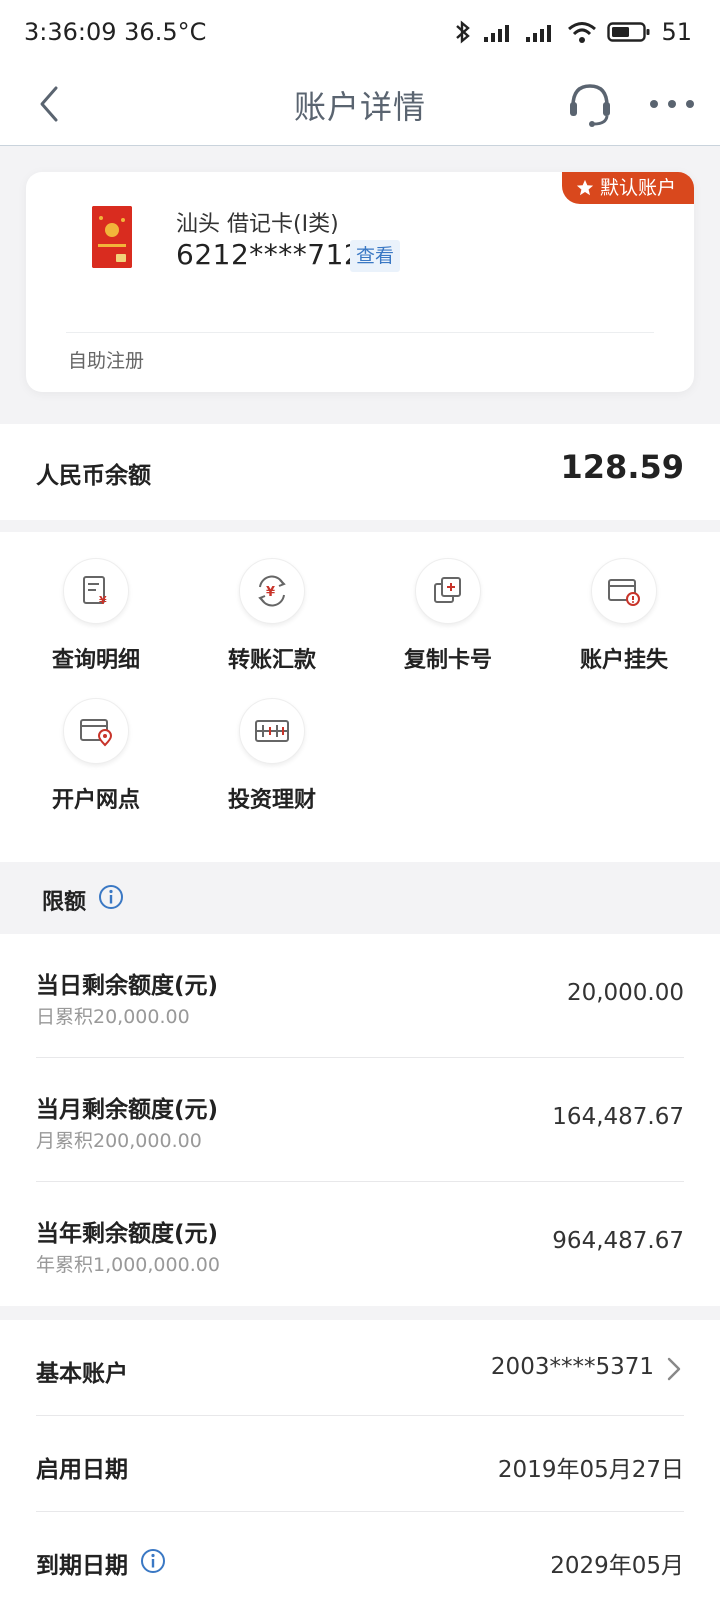 Image resolution: width=720 pixels, height=1600 pixels. I want to click on action-transfer: ¥ 转账汇款, so click(272, 616).